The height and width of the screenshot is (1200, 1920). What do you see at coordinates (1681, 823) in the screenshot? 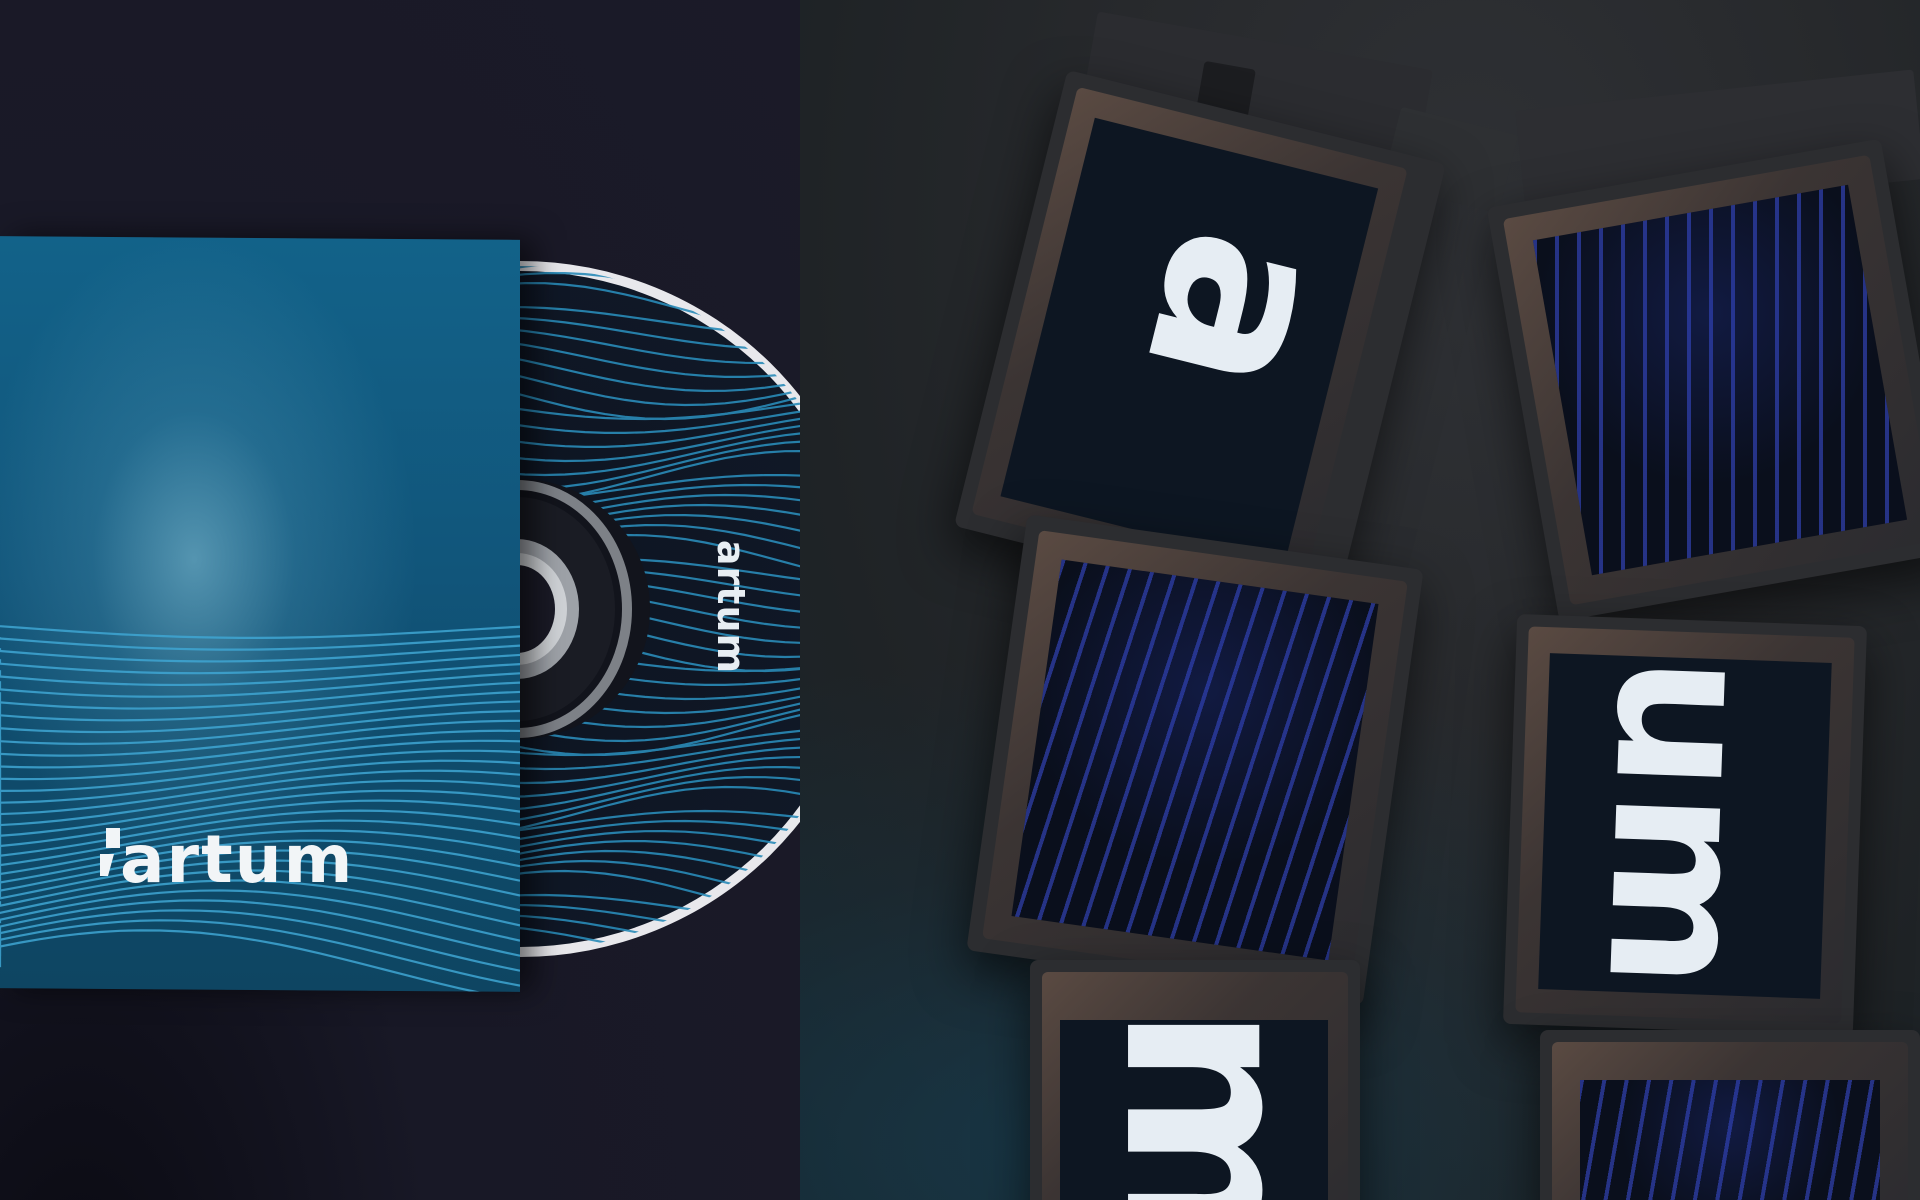
I see `monitor-4-glyph: um` at bounding box center [1681, 823].